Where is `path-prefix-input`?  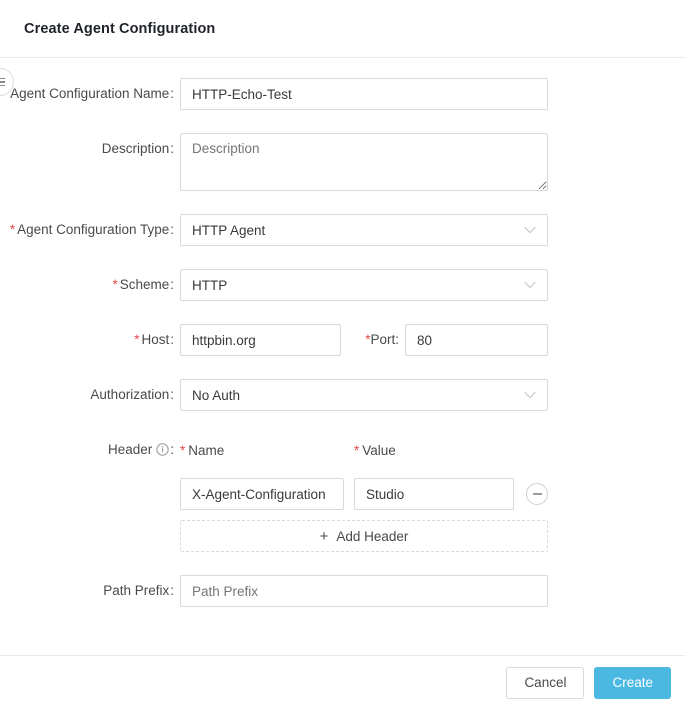 path-prefix-input is located at coordinates (364, 591).